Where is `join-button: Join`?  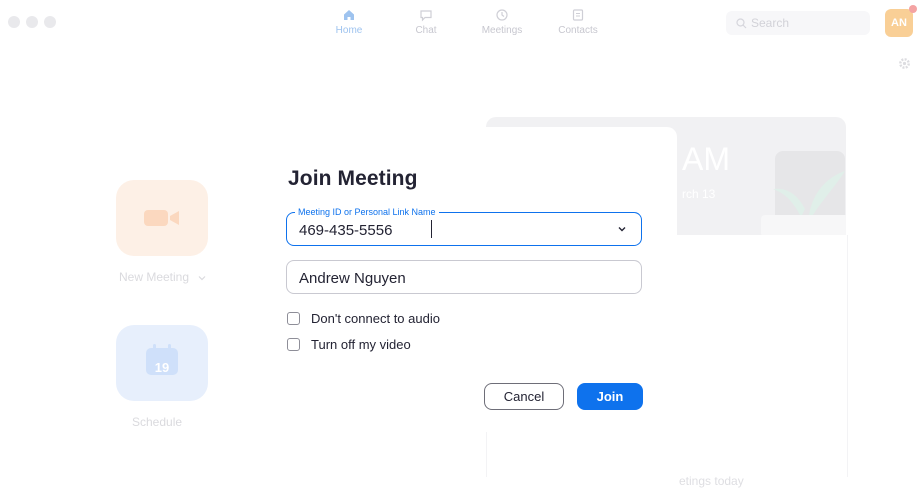
join-button: Join is located at coordinates (610, 396).